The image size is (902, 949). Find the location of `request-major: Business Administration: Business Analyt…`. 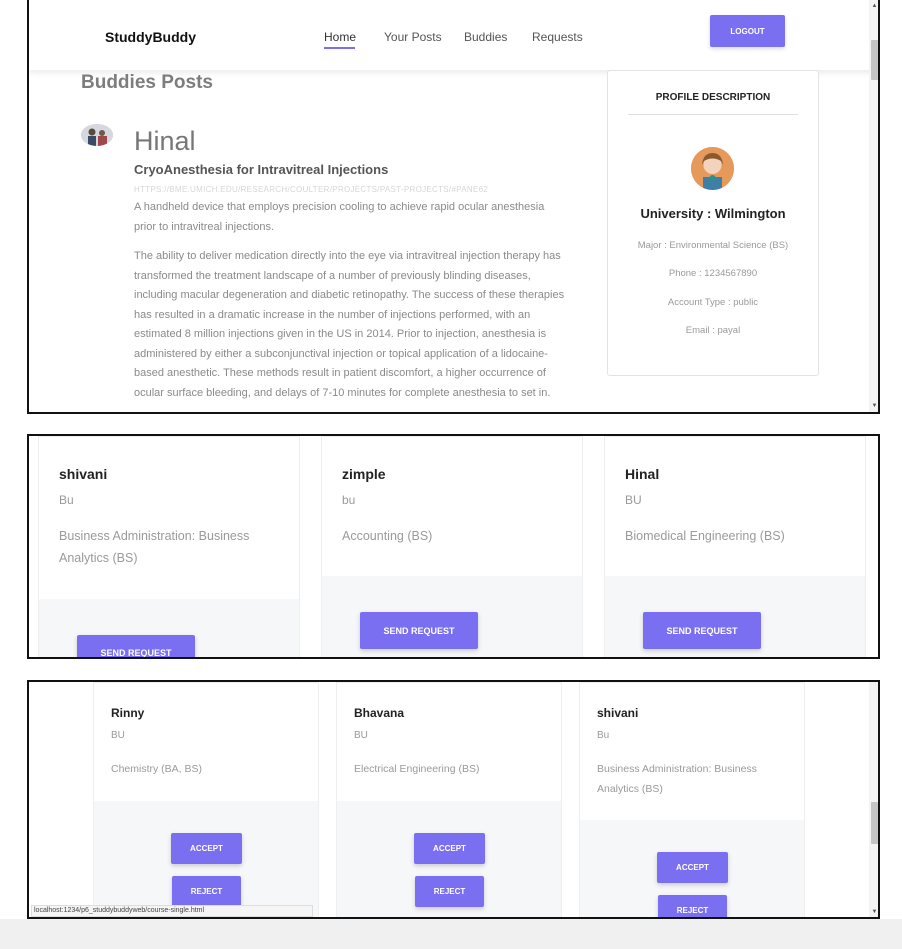

request-major: Business Administration: Business Analyt… is located at coordinates (677, 779).